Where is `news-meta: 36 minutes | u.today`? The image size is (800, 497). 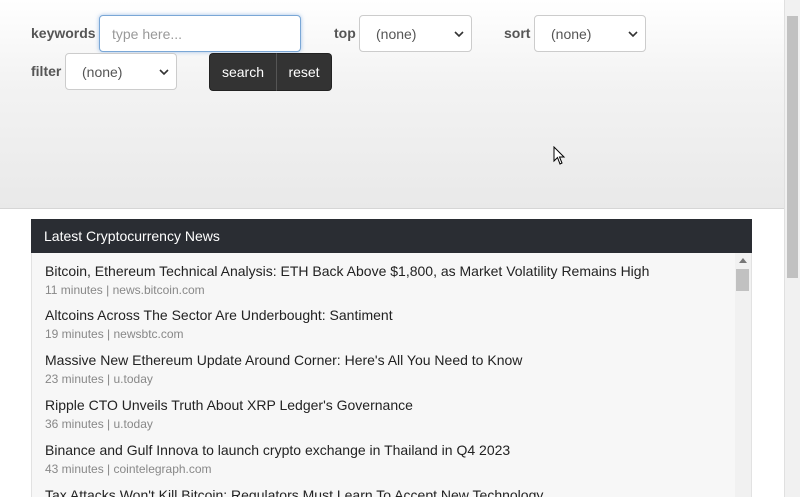 news-meta: 36 minutes | u.today is located at coordinates (99, 424).